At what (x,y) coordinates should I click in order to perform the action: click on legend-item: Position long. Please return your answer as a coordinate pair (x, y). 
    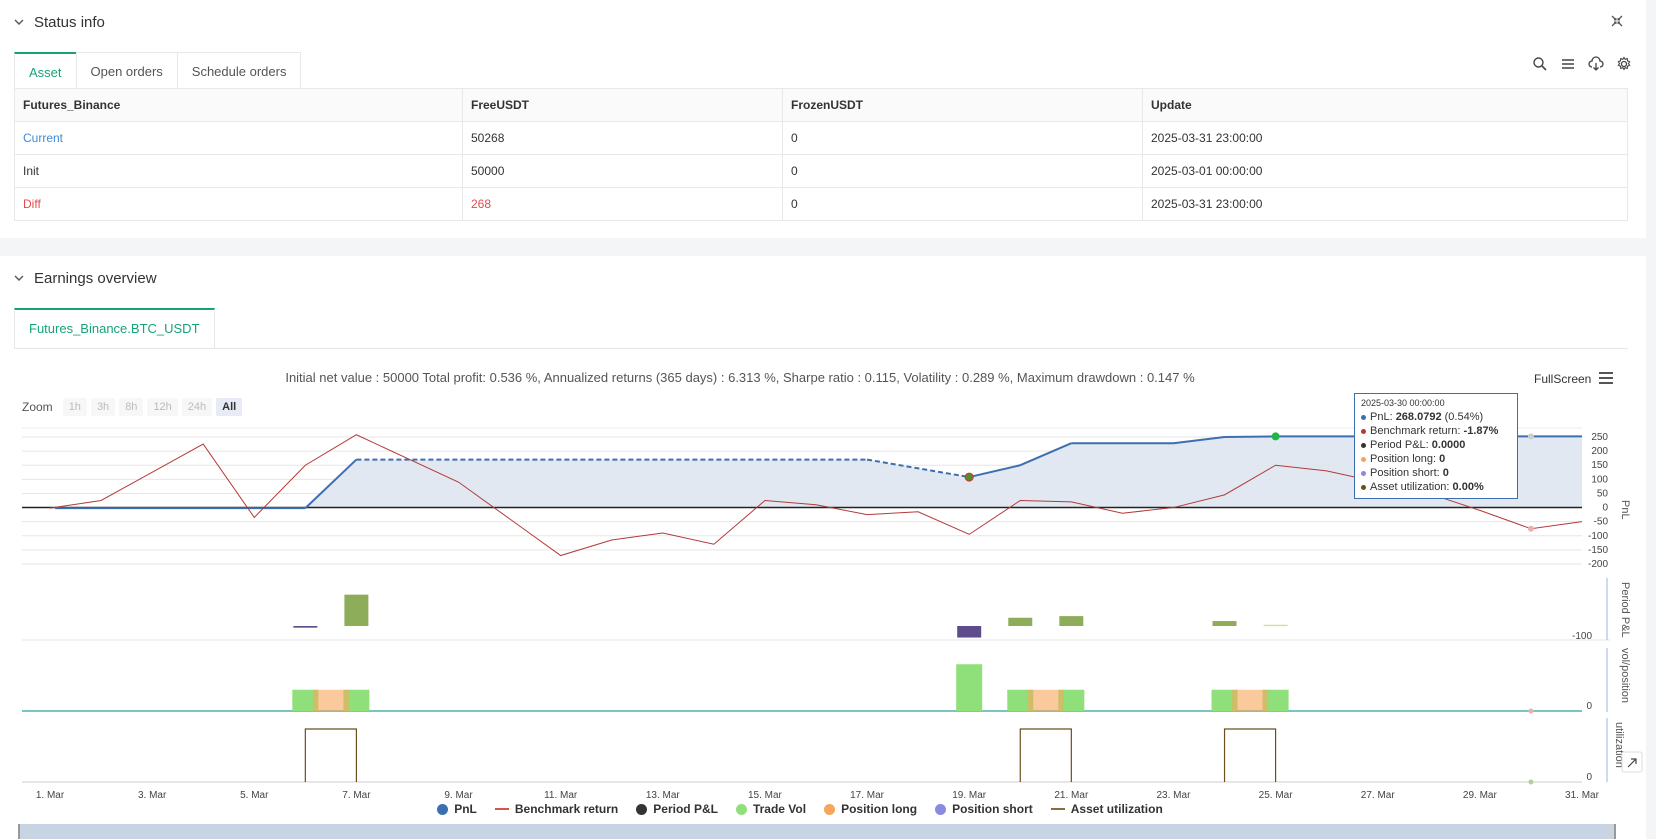
    Looking at the image, I should click on (870, 809).